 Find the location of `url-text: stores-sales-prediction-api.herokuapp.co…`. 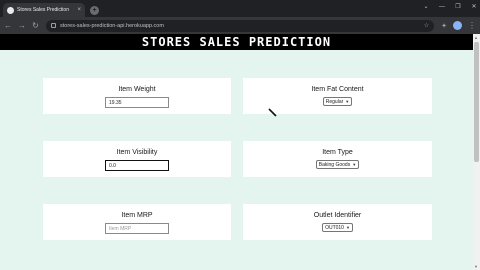

url-text: stores-sales-prediction-api.herokuapp.co… is located at coordinates (240, 26).